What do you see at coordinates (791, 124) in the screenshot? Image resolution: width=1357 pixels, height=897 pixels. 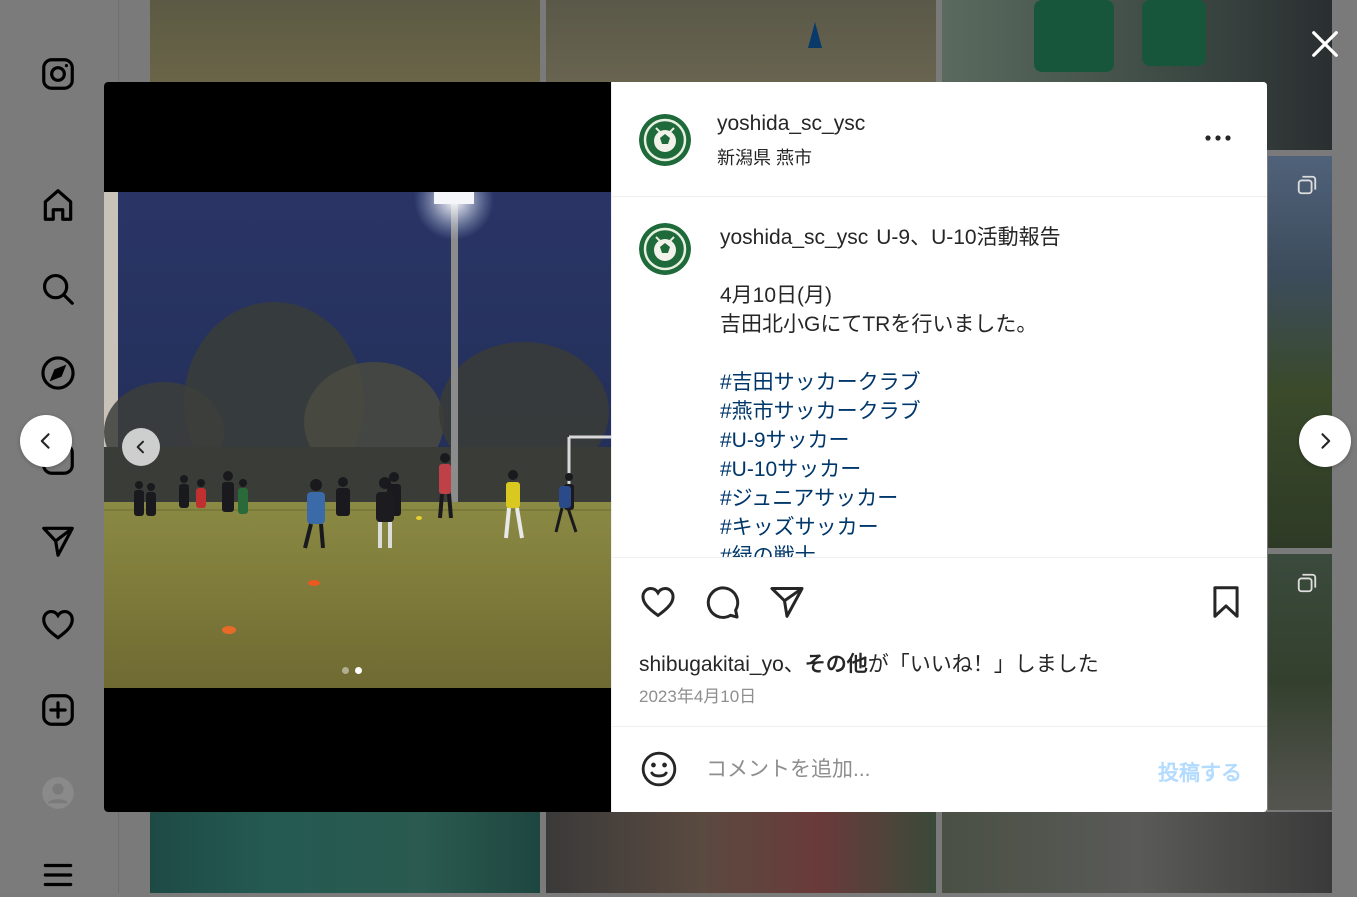 I see `author-username: yoshida_sc_ysc` at bounding box center [791, 124].